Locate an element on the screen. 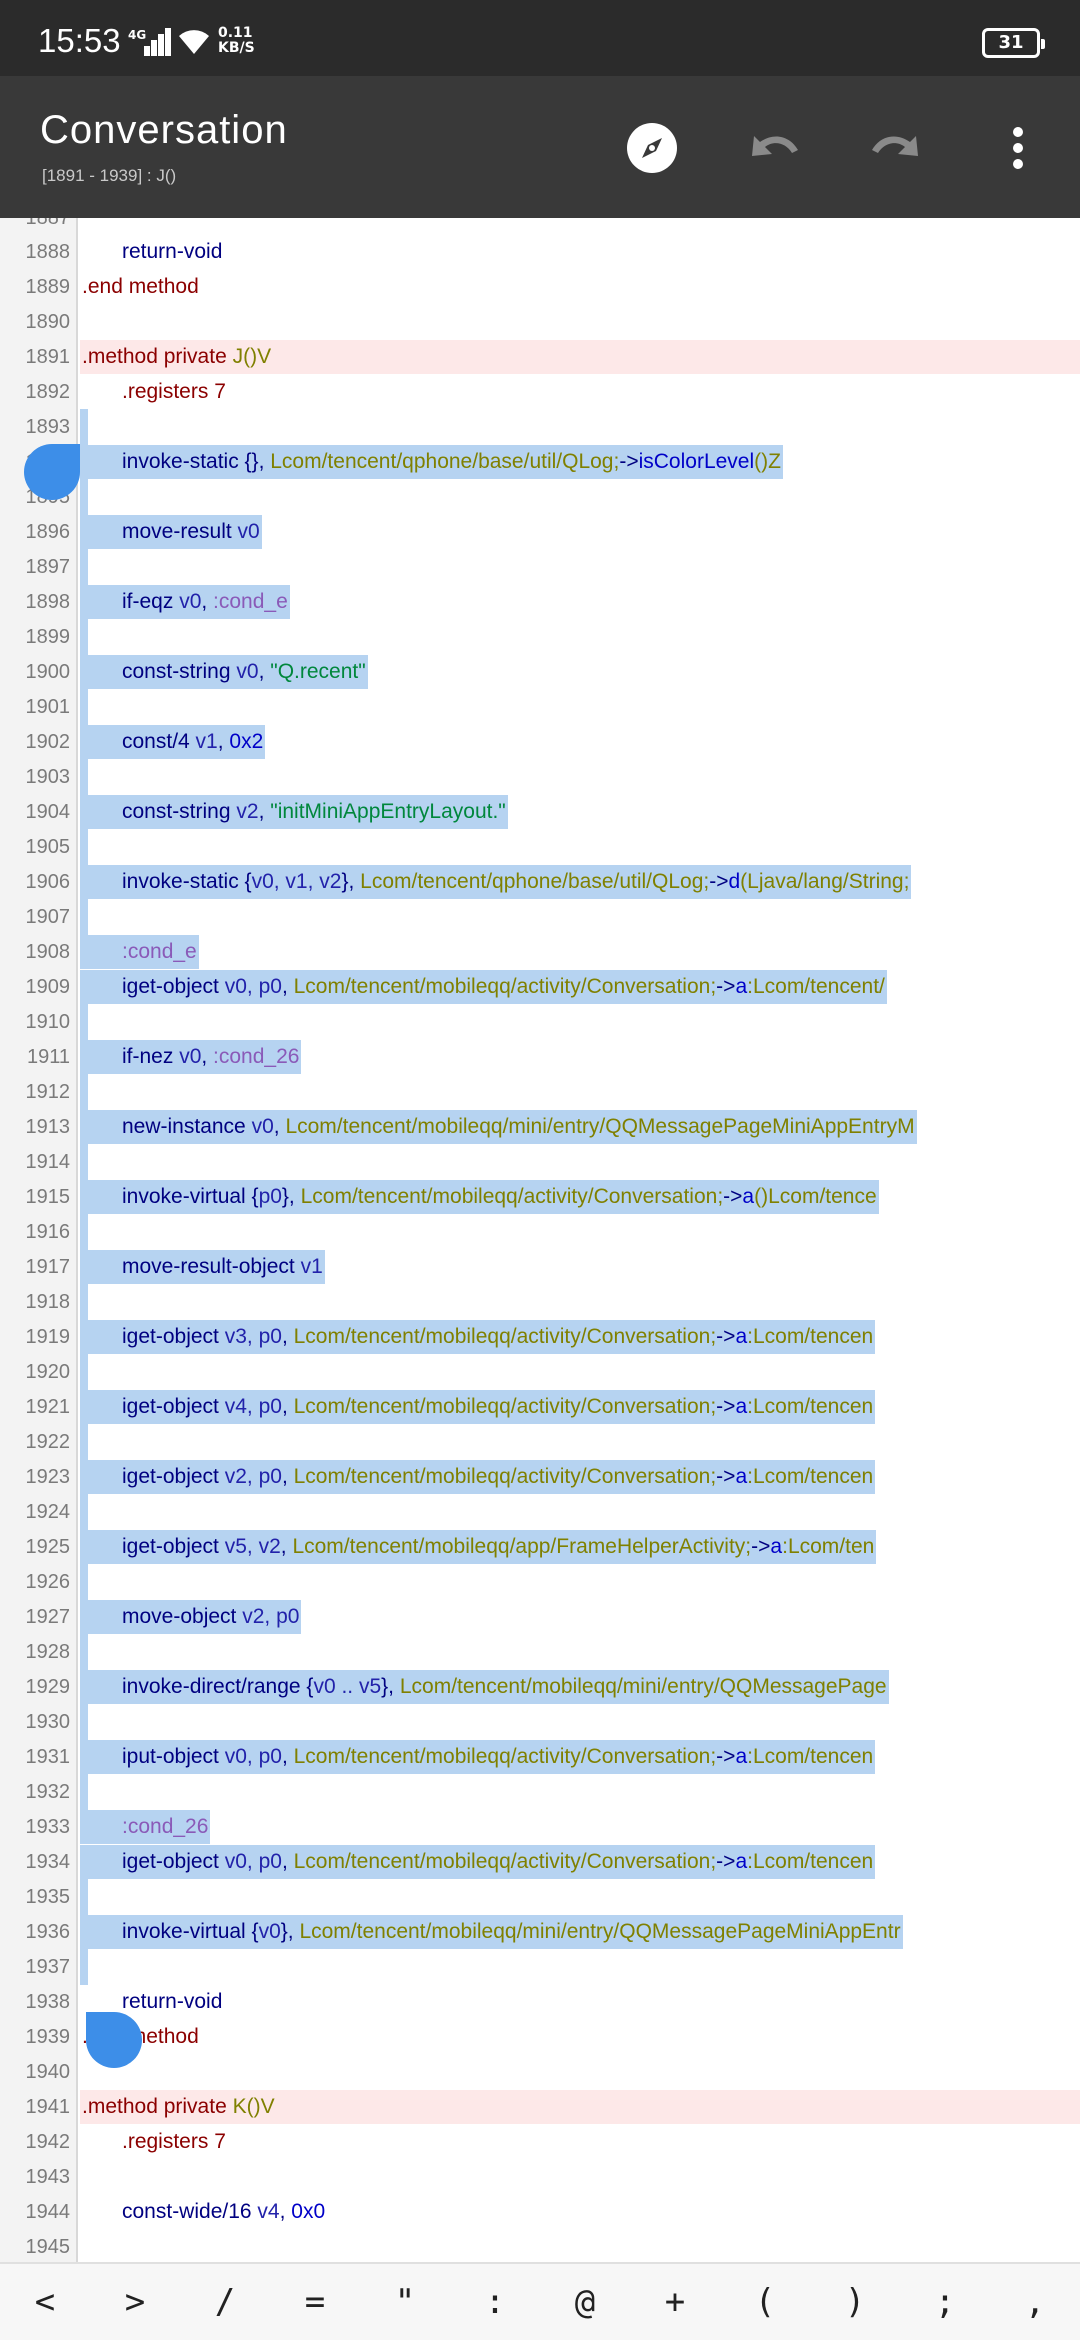 The height and width of the screenshot is (2340, 1080). code-line: 1933:cond_26 is located at coordinates (540, 1827).